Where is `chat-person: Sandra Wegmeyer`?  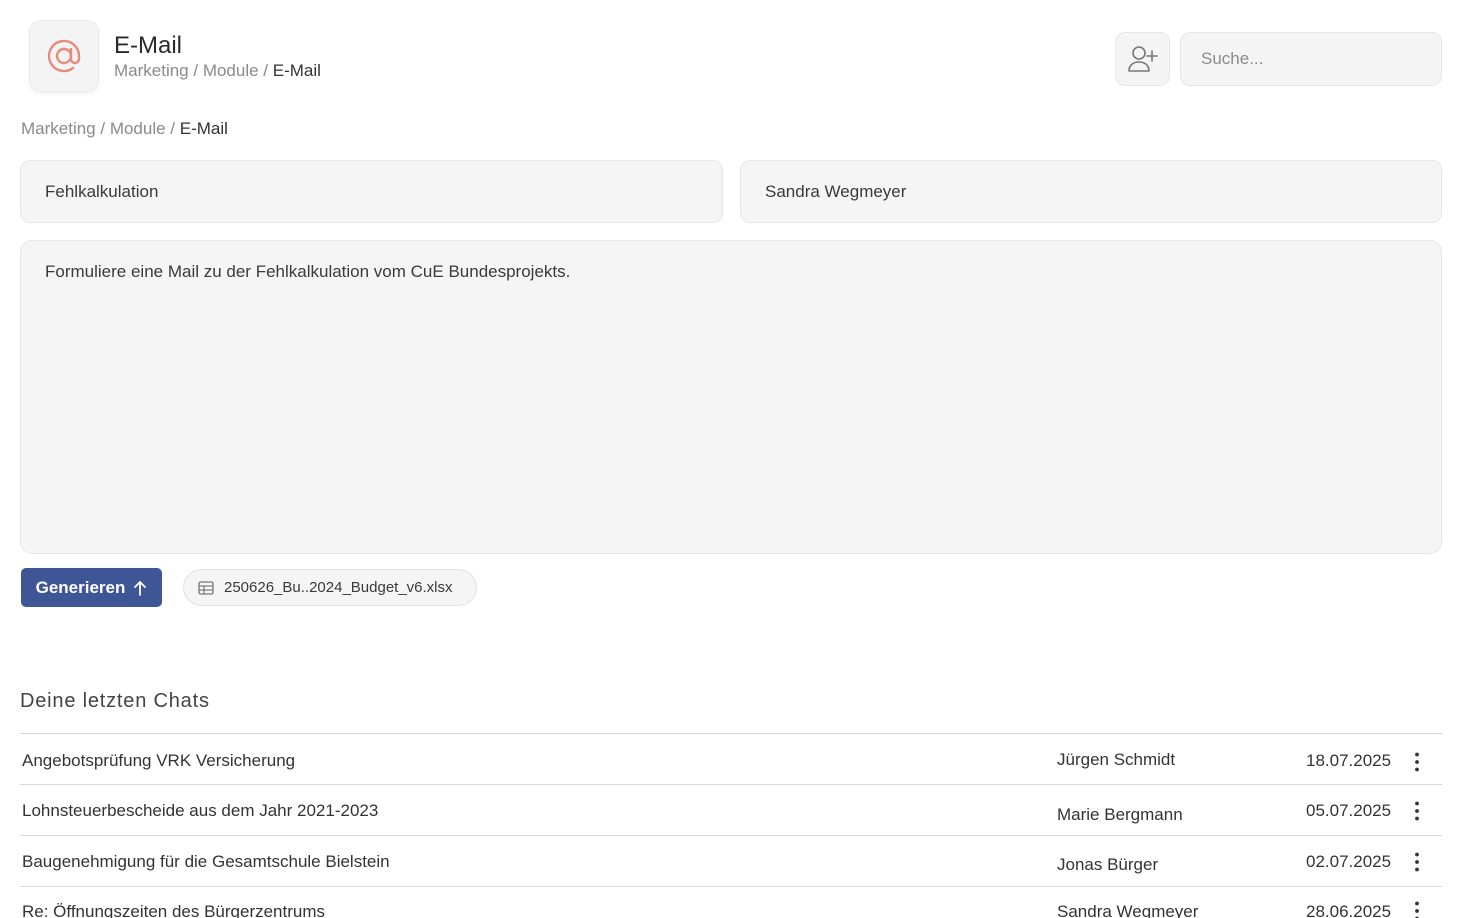
chat-person: Sandra Wegmeyer is located at coordinates (1128, 910).